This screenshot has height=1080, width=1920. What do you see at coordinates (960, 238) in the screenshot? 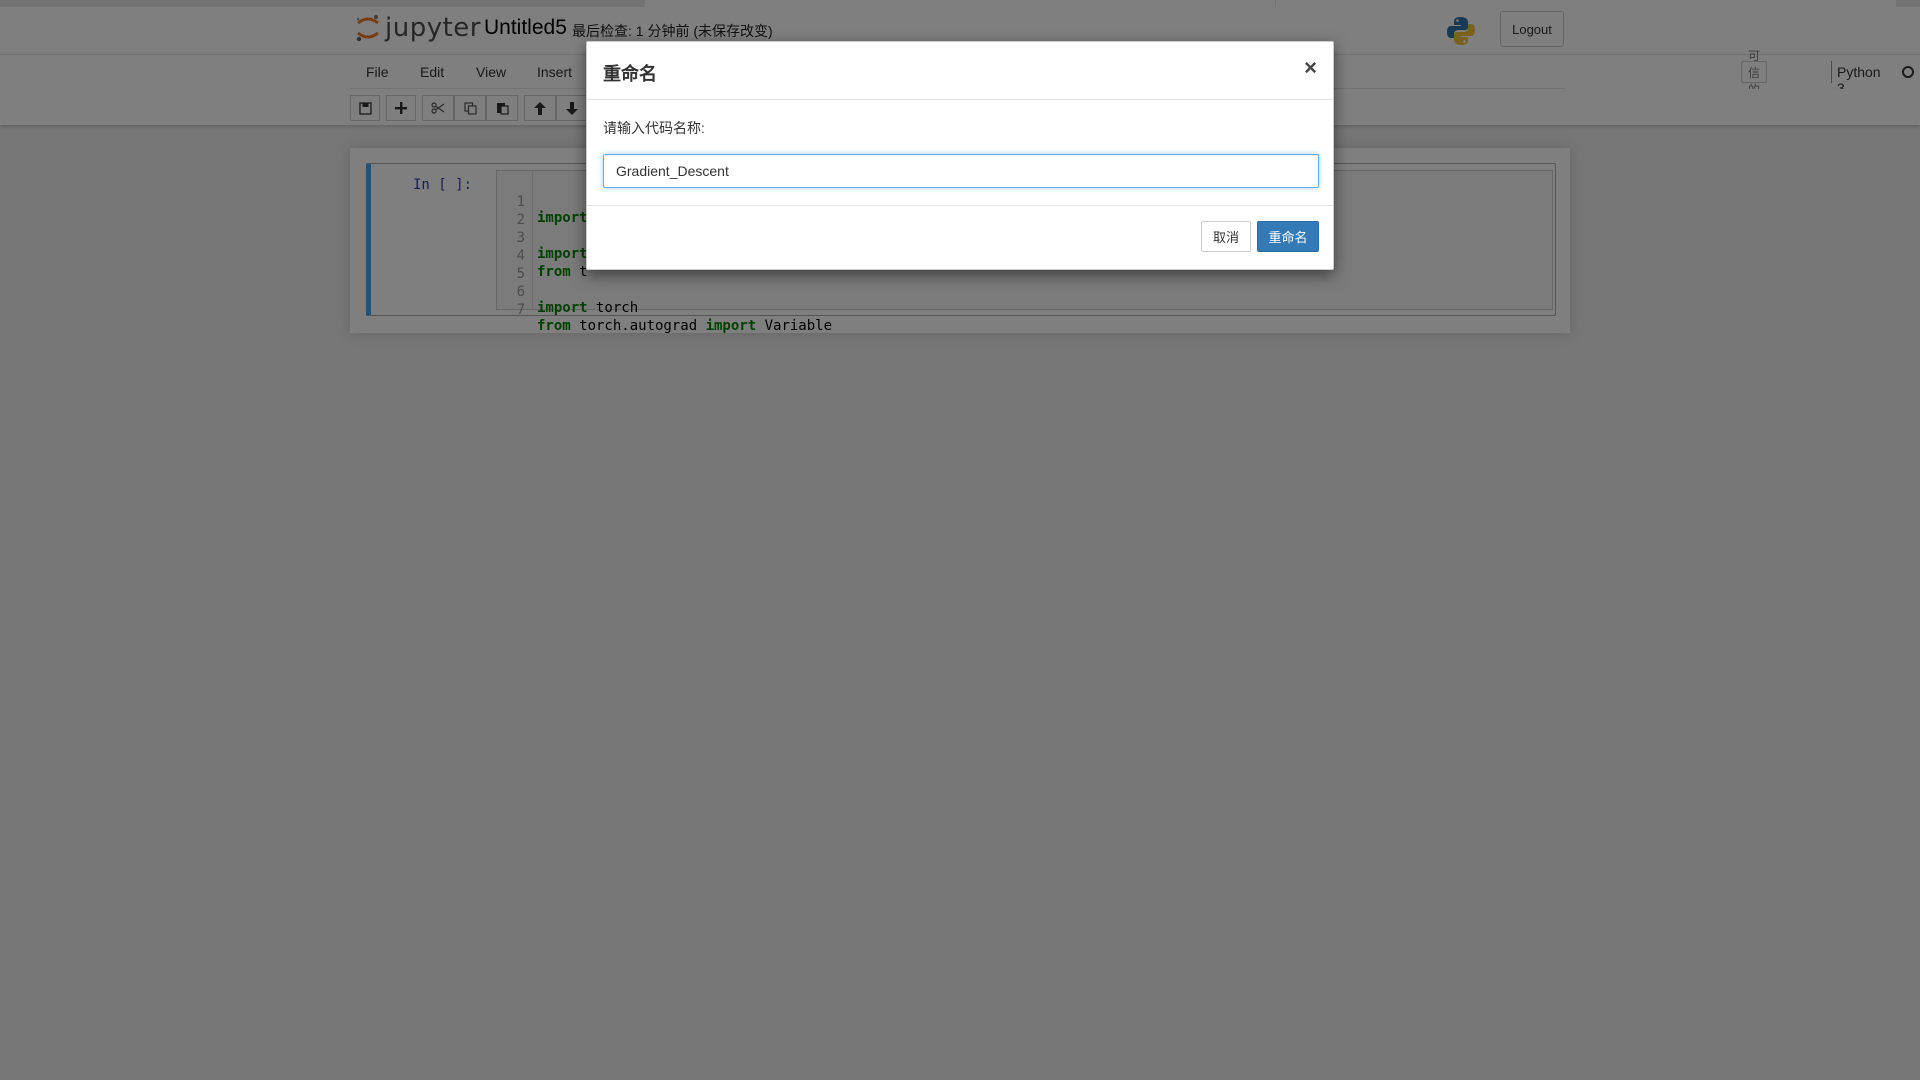
I see `dialog-footer: 取消 重命名` at bounding box center [960, 238].